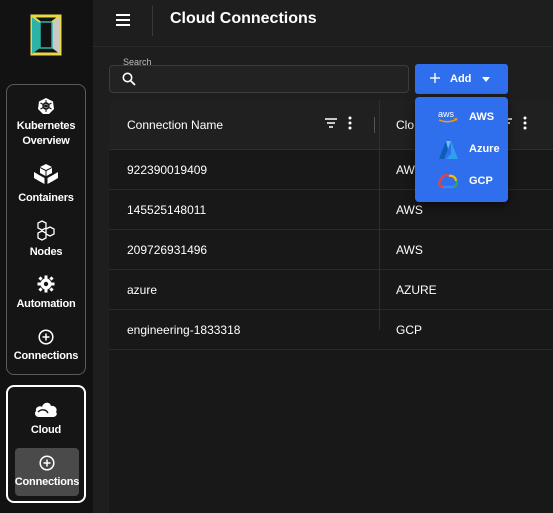 This screenshot has height=513, width=553. Describe the element at coordinates (481, 181) in the screenshot. I see `menu-item-label: GCP` at that location.